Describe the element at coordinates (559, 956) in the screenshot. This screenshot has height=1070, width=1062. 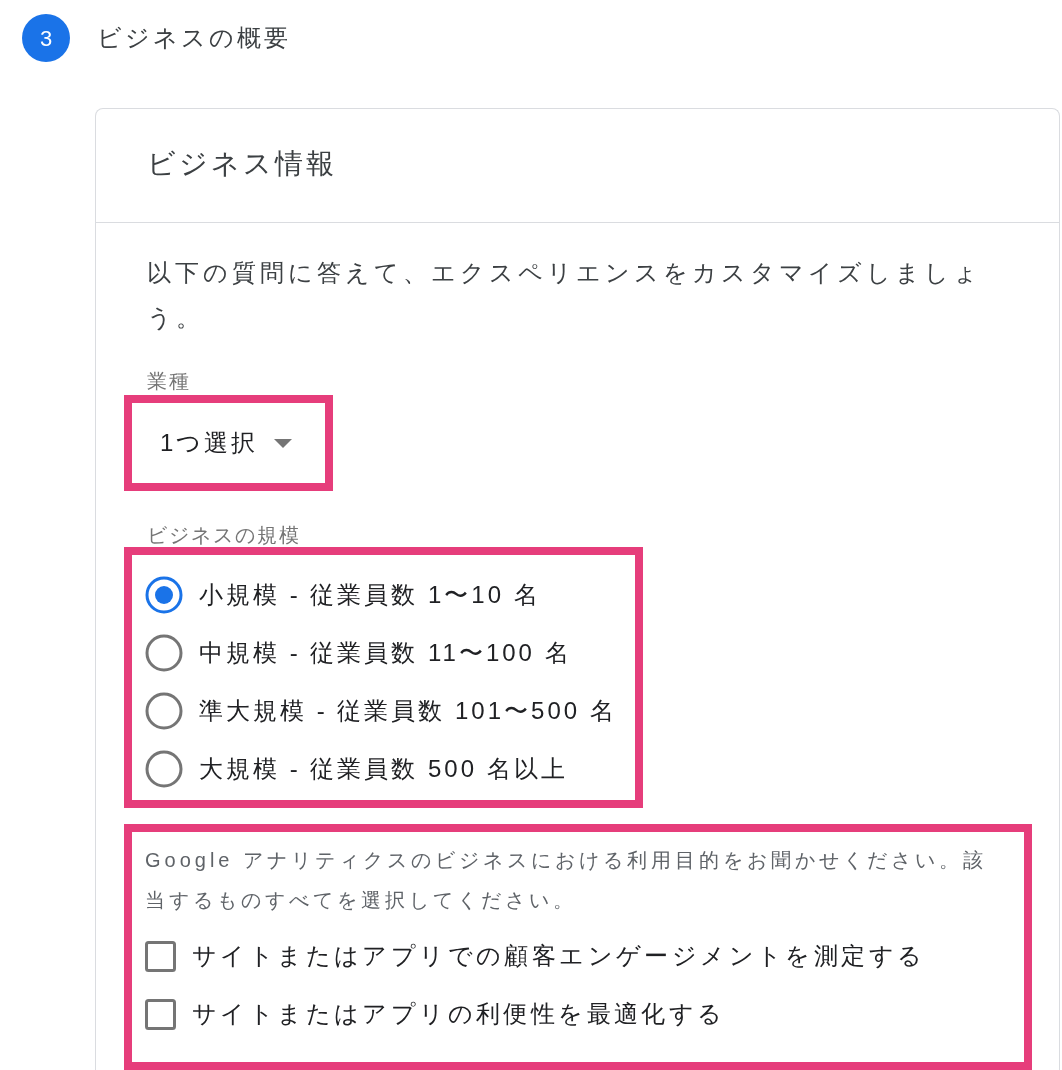
I see `checkbox-label: サイトまたはアプリでの顧客エンゲージメントを測定する` at that location.